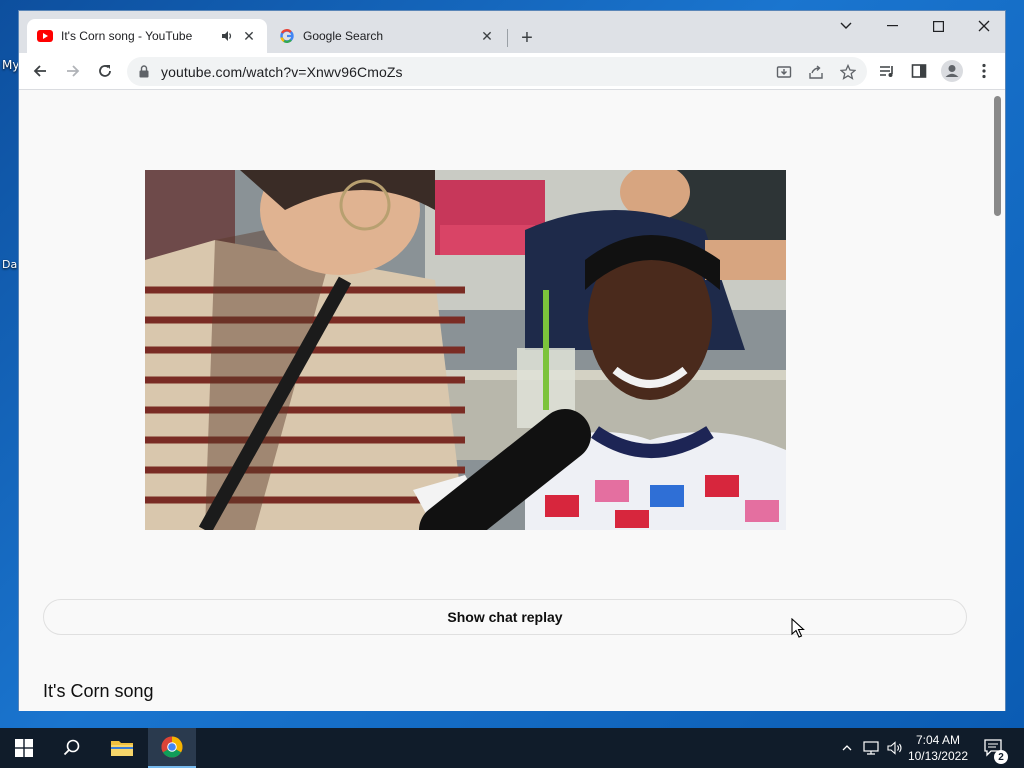 The width and height of the screenshot is (1024, 768). I want to click on video-title: It's Corn song, so click(98, 691).